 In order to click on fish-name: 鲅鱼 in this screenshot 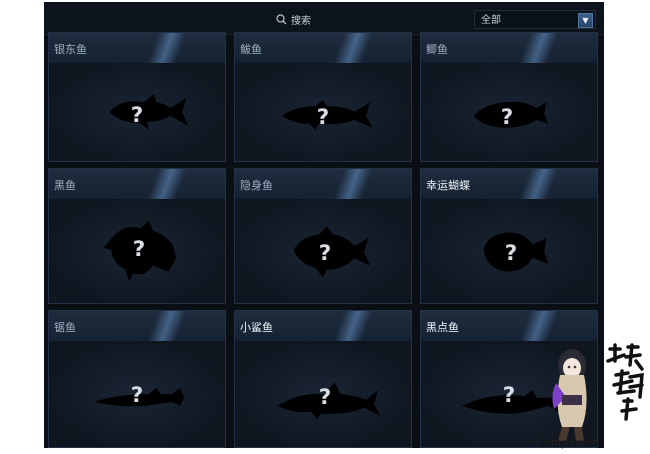, I will do `click(251, 49)`.